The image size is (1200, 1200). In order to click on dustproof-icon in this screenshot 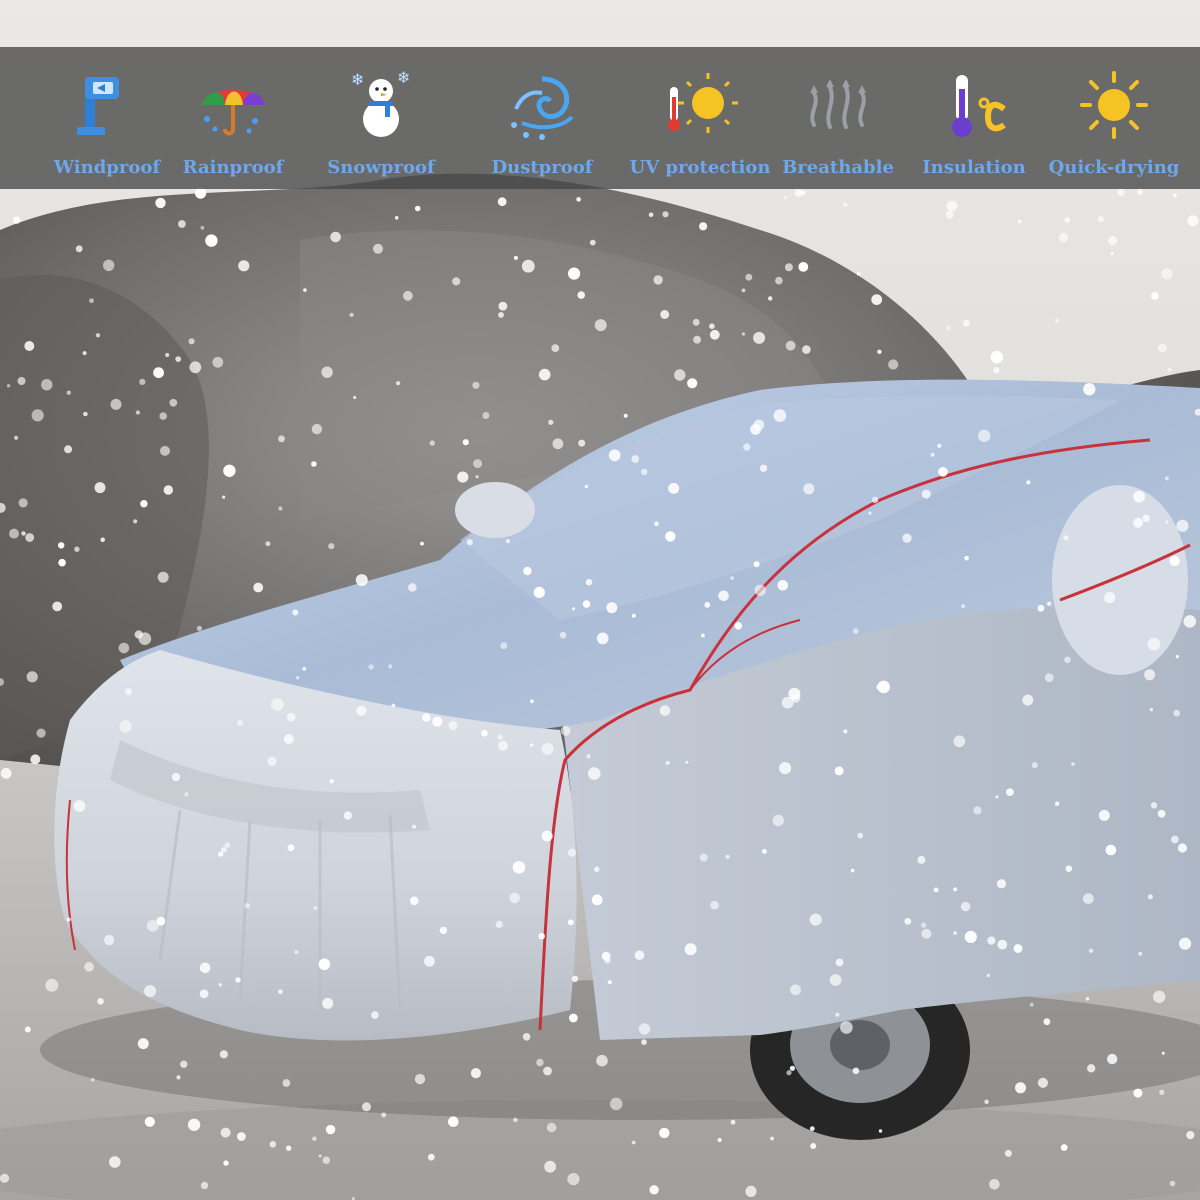, I will do `click(542, 105)`.